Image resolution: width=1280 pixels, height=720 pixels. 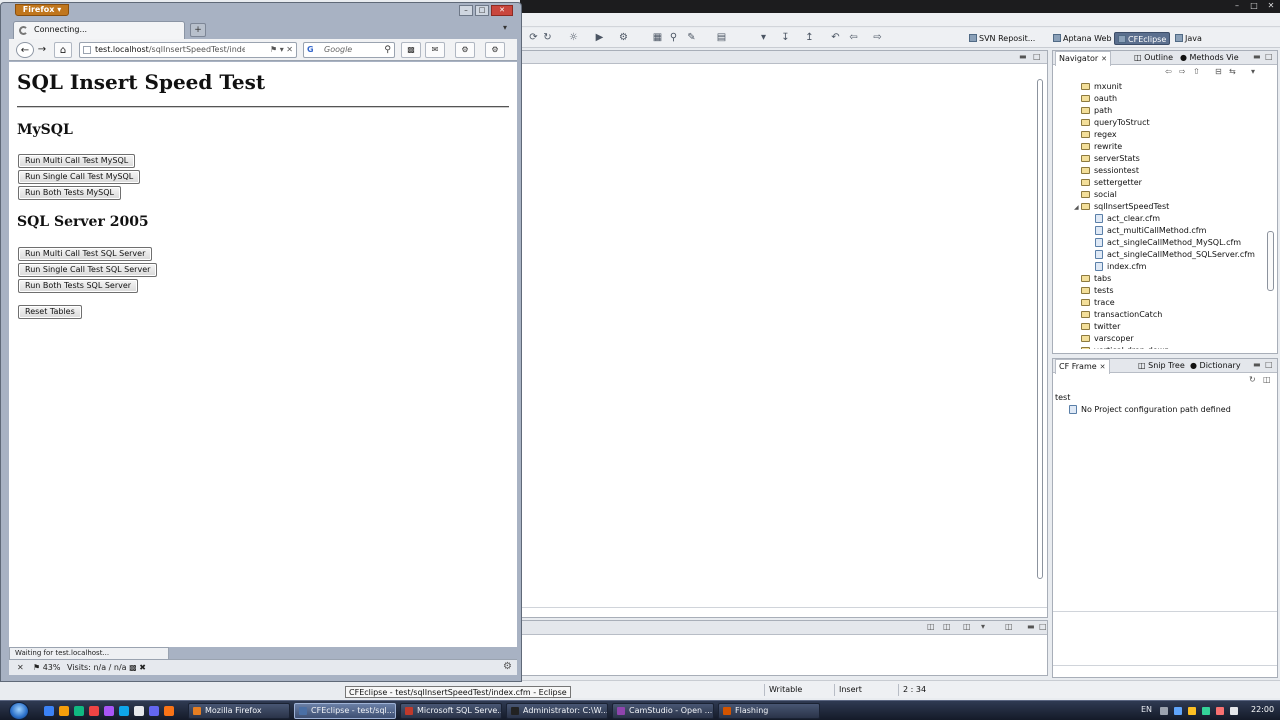 I want to click on tree-folder: twitter, so click(x=1100, y=327).